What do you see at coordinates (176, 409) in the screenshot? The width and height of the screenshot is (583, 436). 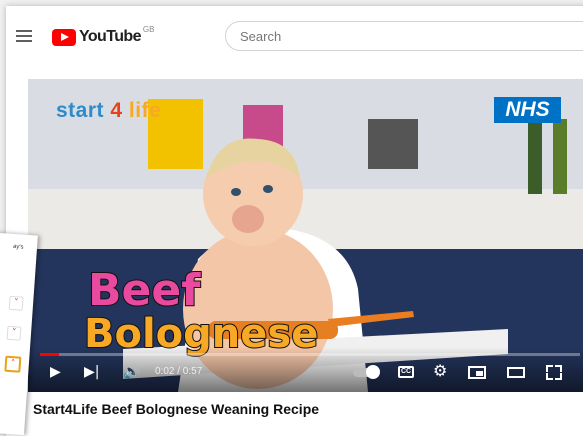 I see `video-title: Start4Life Beef Bolognese Weaning Recipe` at bounding box center [176, 409].